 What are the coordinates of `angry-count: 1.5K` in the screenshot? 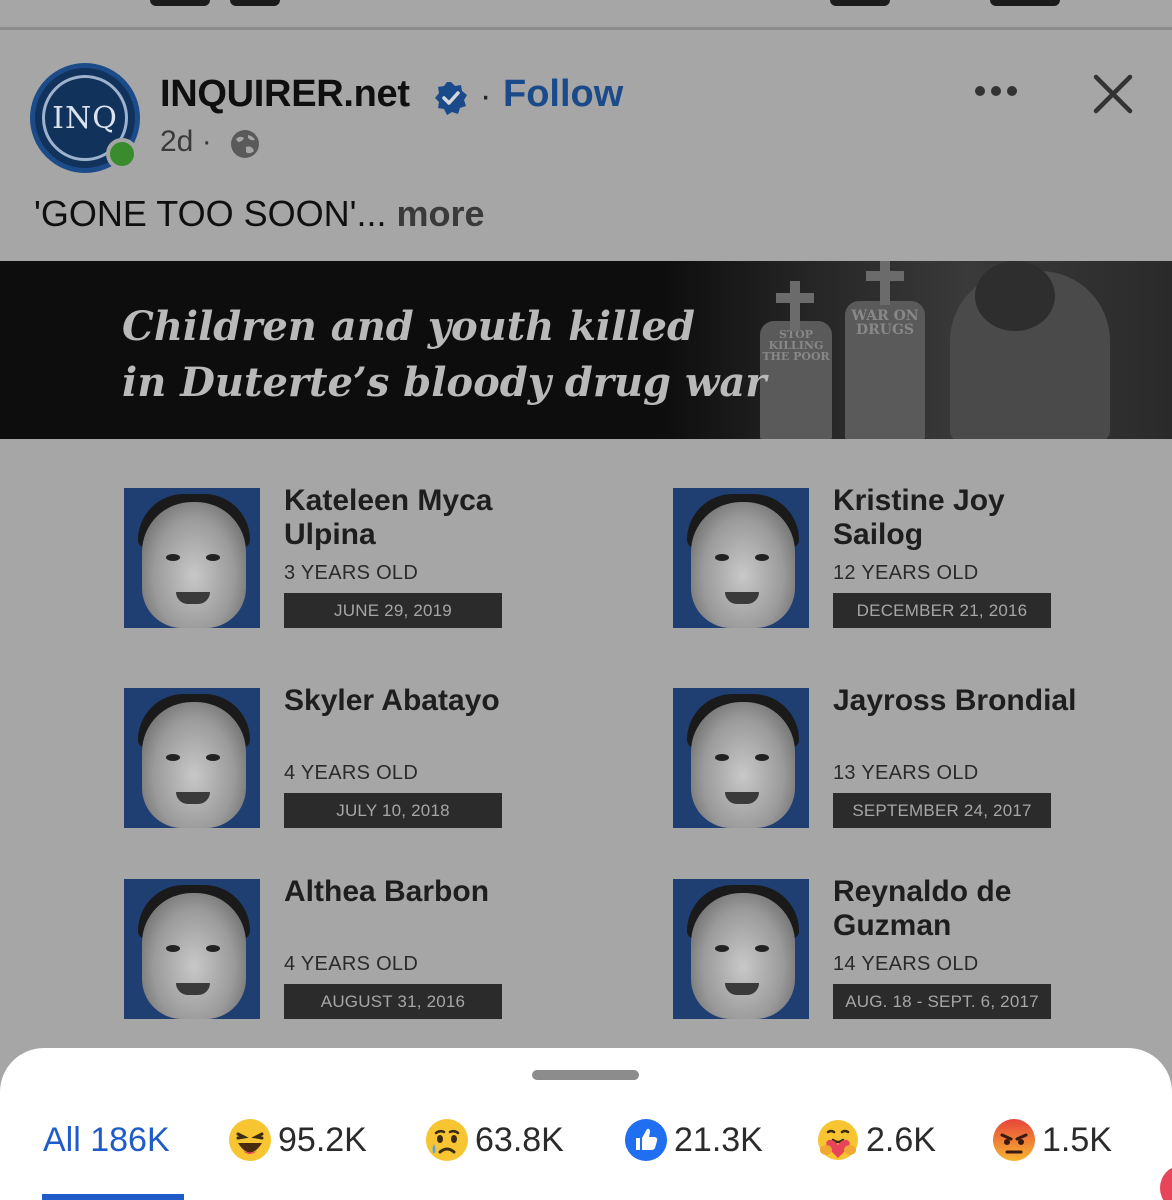 It's located at (1077, 1139).